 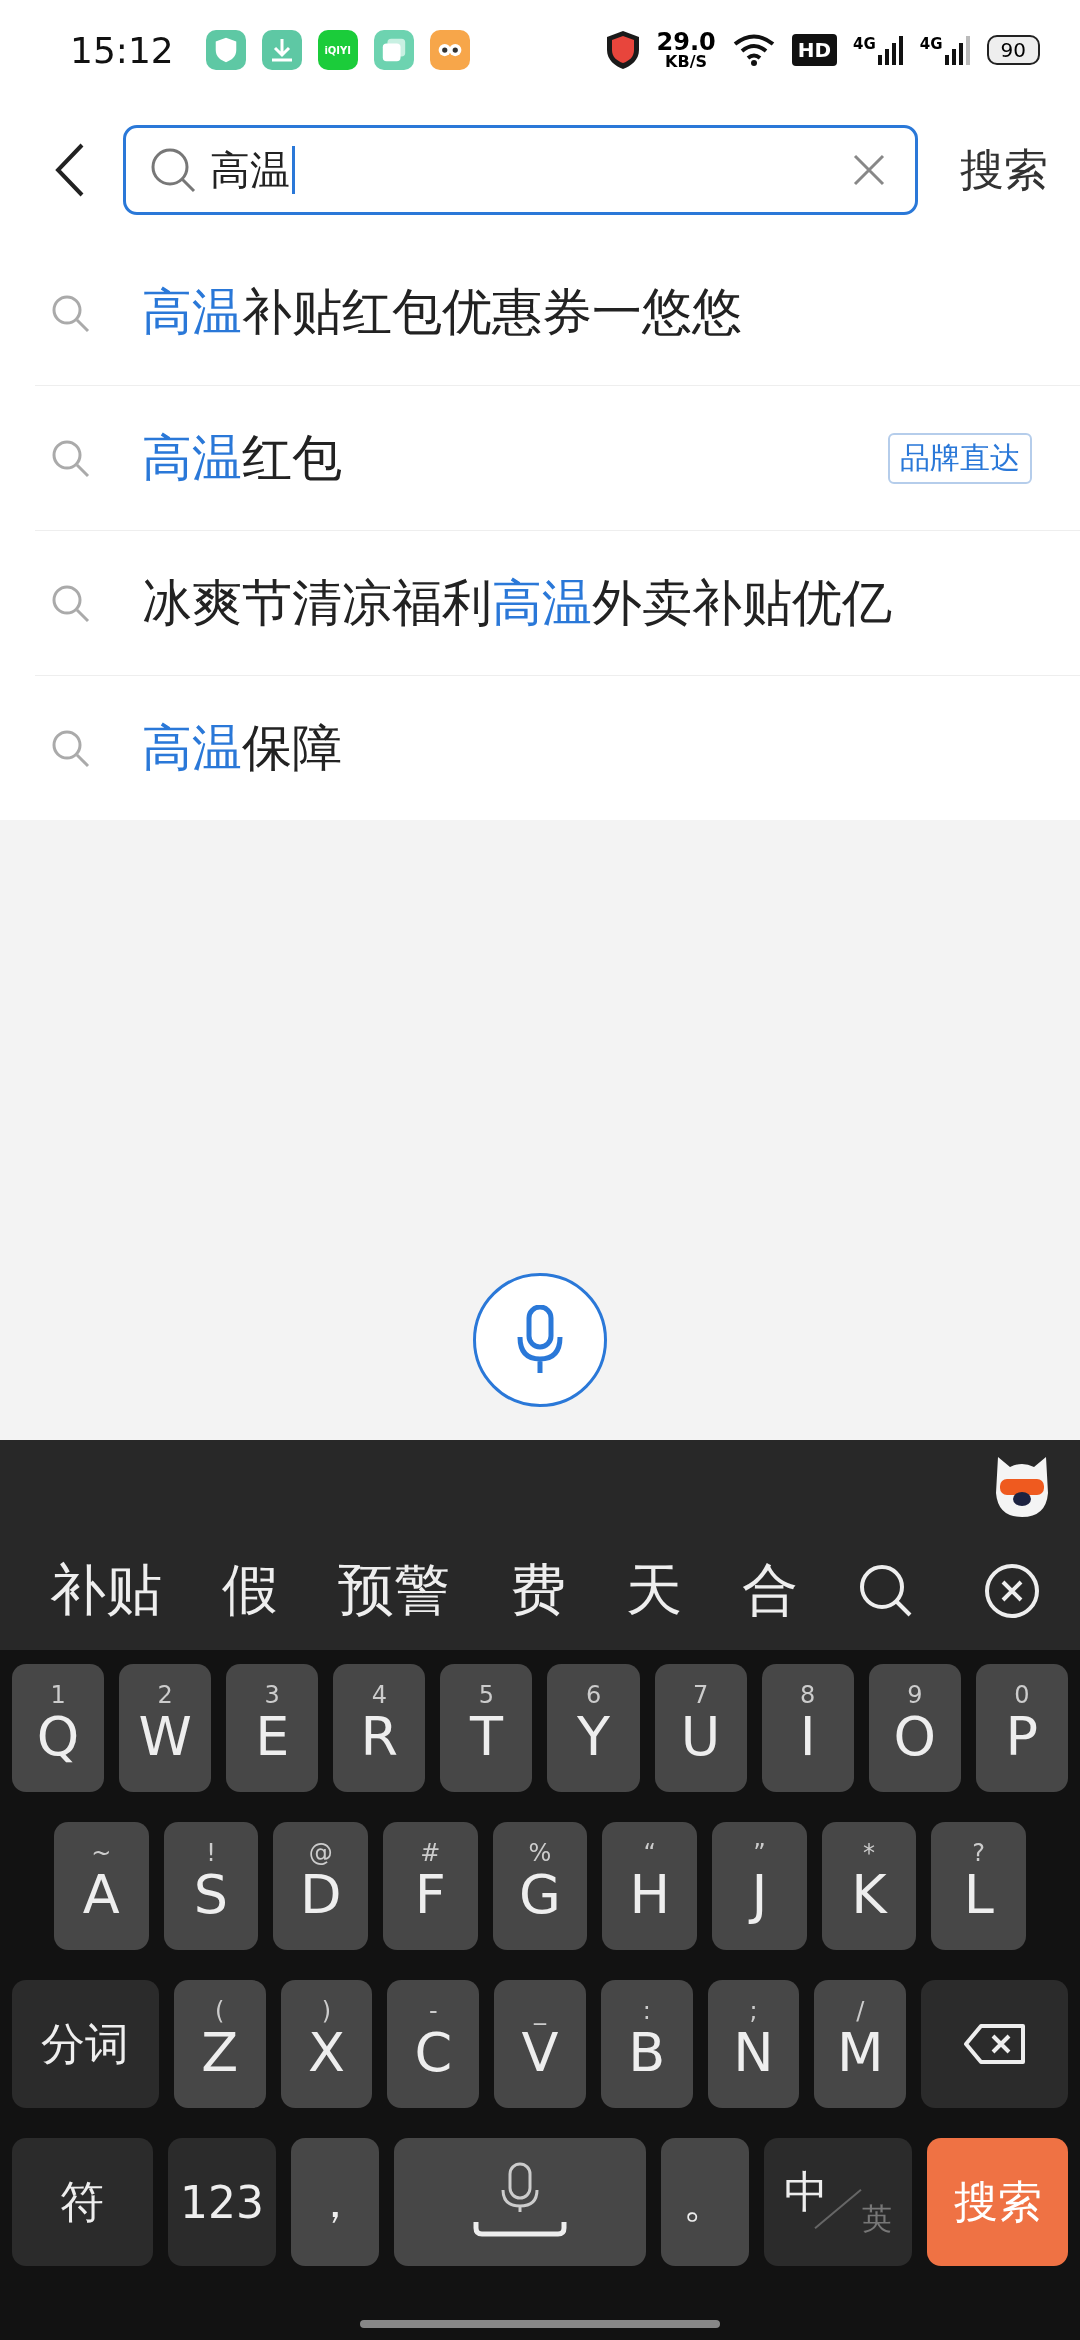 I want to click on language-key: 中 英, so click(x=838, y=2202).